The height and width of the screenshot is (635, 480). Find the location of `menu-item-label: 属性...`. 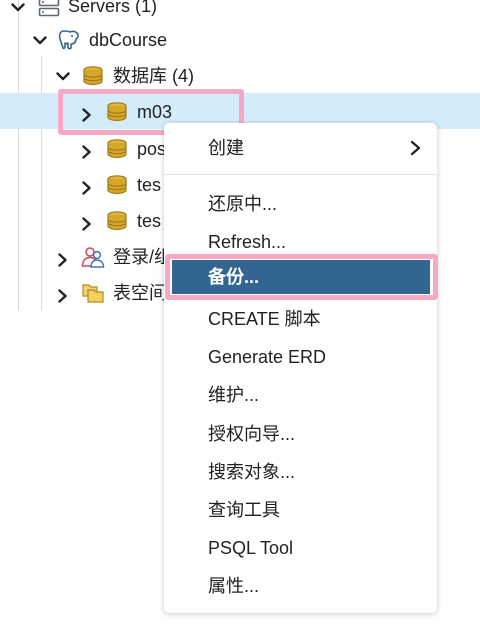

menu-item-label: 属性... is located at coordinates (234, 586).